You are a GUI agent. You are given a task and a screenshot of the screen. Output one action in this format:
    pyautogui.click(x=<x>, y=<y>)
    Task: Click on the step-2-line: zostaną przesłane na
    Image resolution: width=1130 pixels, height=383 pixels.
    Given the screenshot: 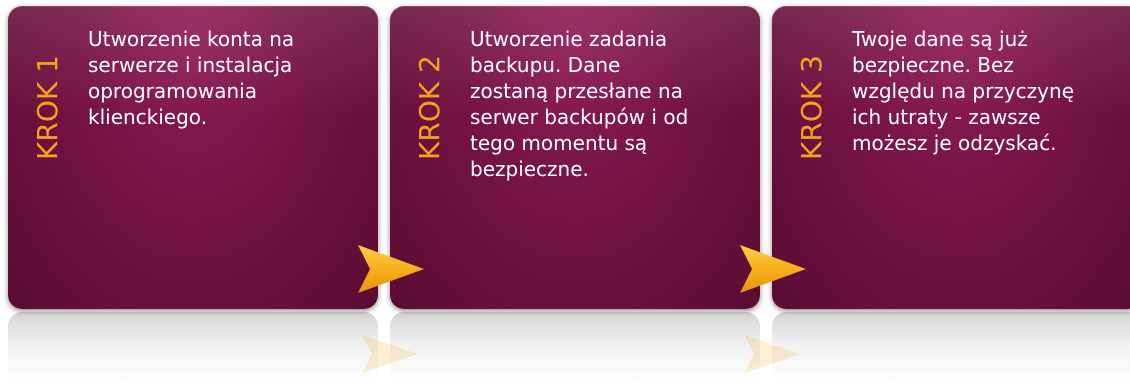 What is the action you would take?
    pyautogui.click(x=576, y=91)
    